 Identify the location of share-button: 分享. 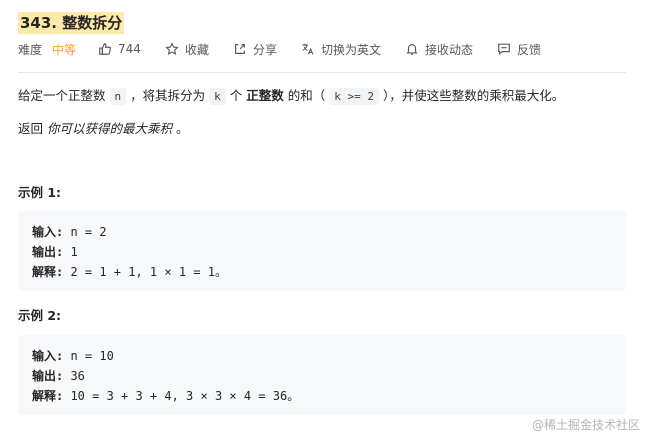
(255, 49).